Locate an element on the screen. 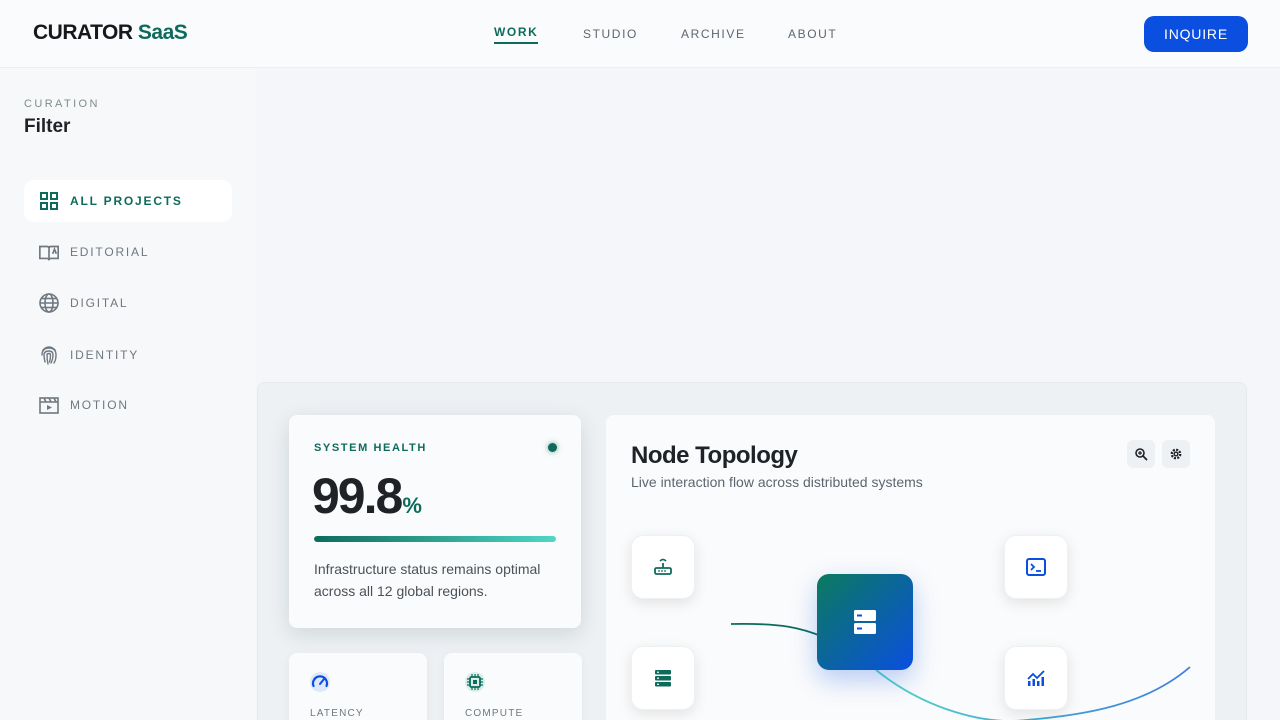 This screenshot has height=720, width=1280. storage-node is located at coordinates (663, 678).